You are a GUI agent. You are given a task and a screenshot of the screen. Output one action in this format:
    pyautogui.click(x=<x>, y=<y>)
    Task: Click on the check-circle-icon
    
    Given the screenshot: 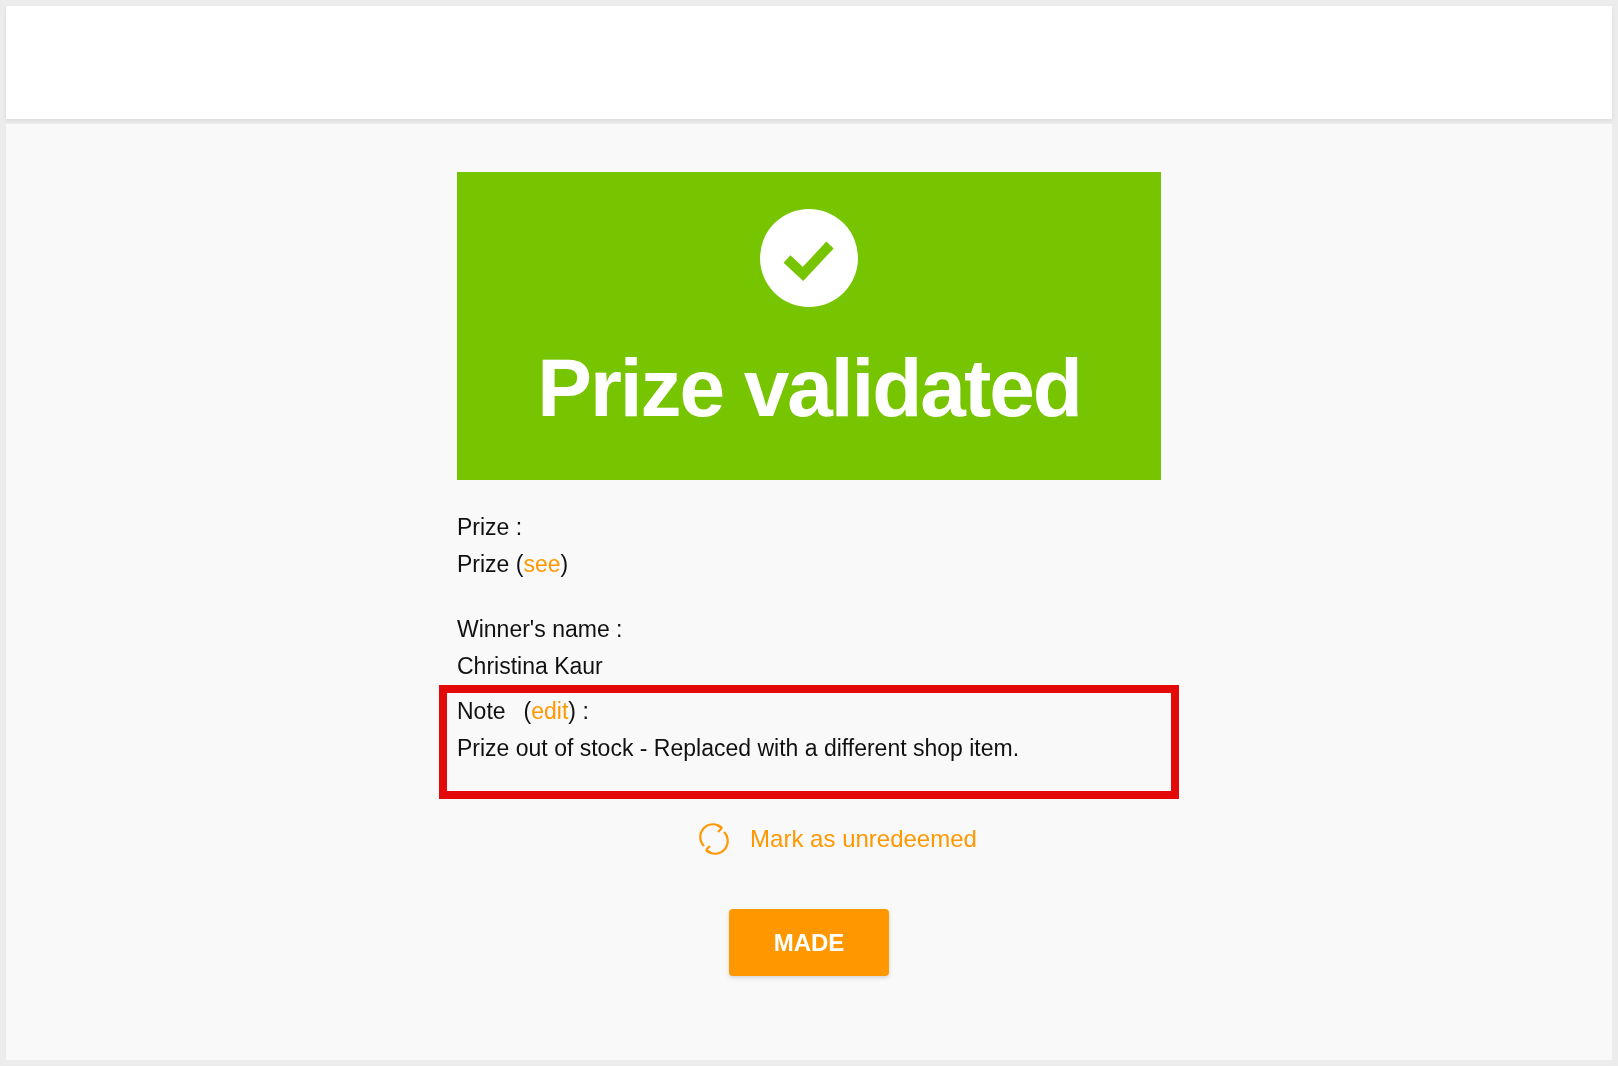 What is the action you would take?
    pyautogui.click(x=809, y=258)
    